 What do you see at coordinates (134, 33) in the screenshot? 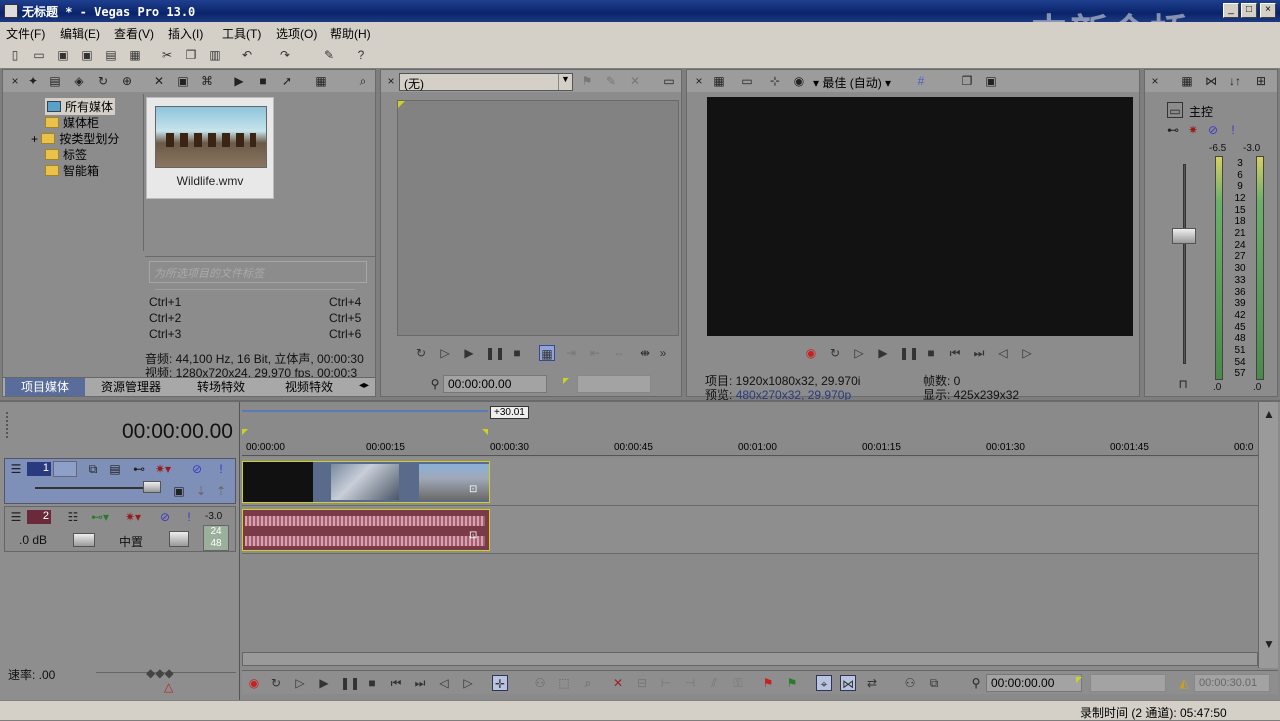
I see `menu-view: 查看(V)` at bounding box center [134, 33].